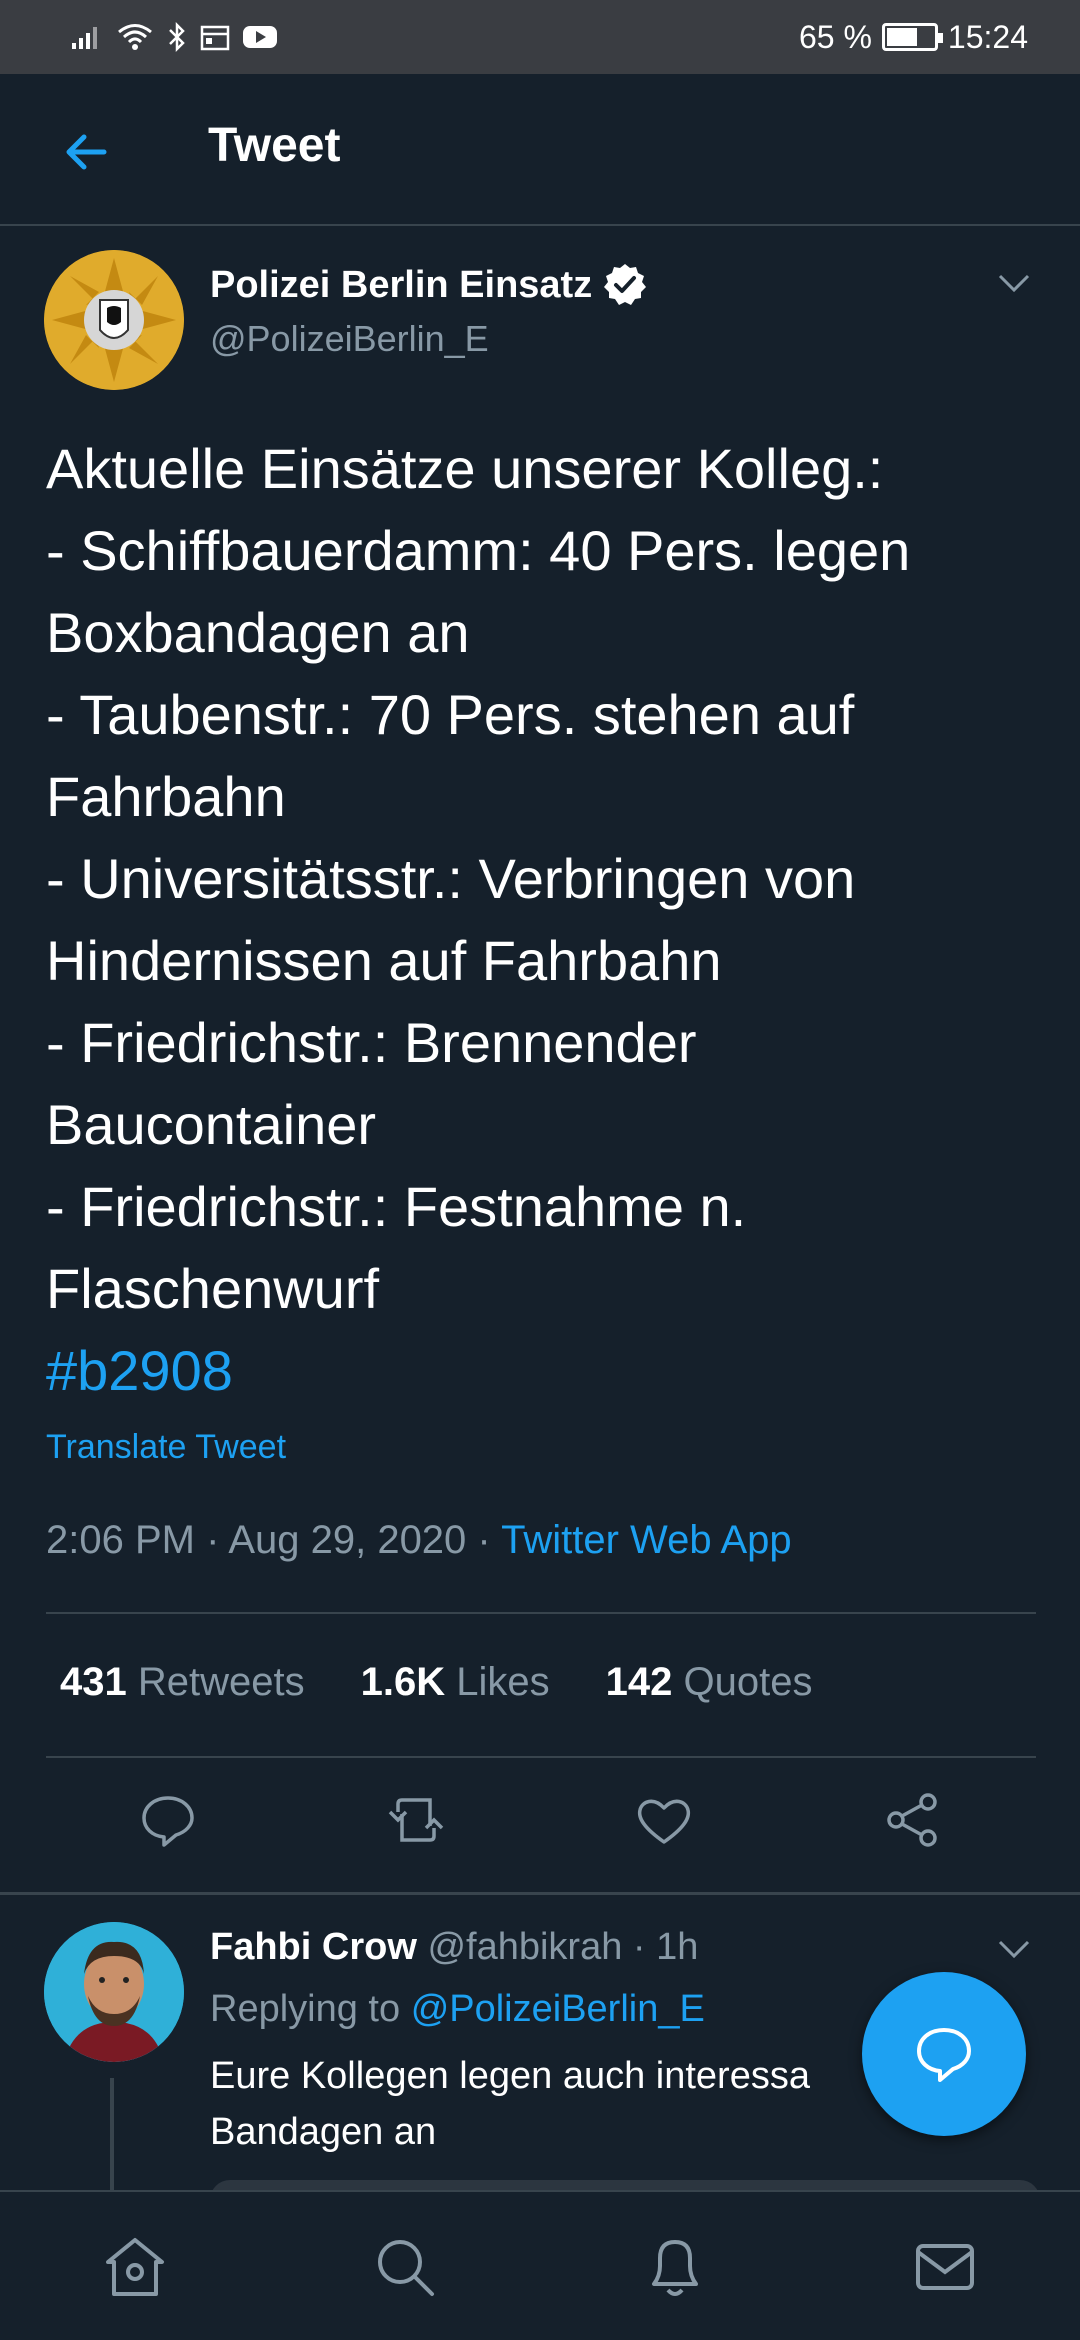  I want to click on tweet-line: - Universitätsstr.: Verbringen von, so click(451, 878).